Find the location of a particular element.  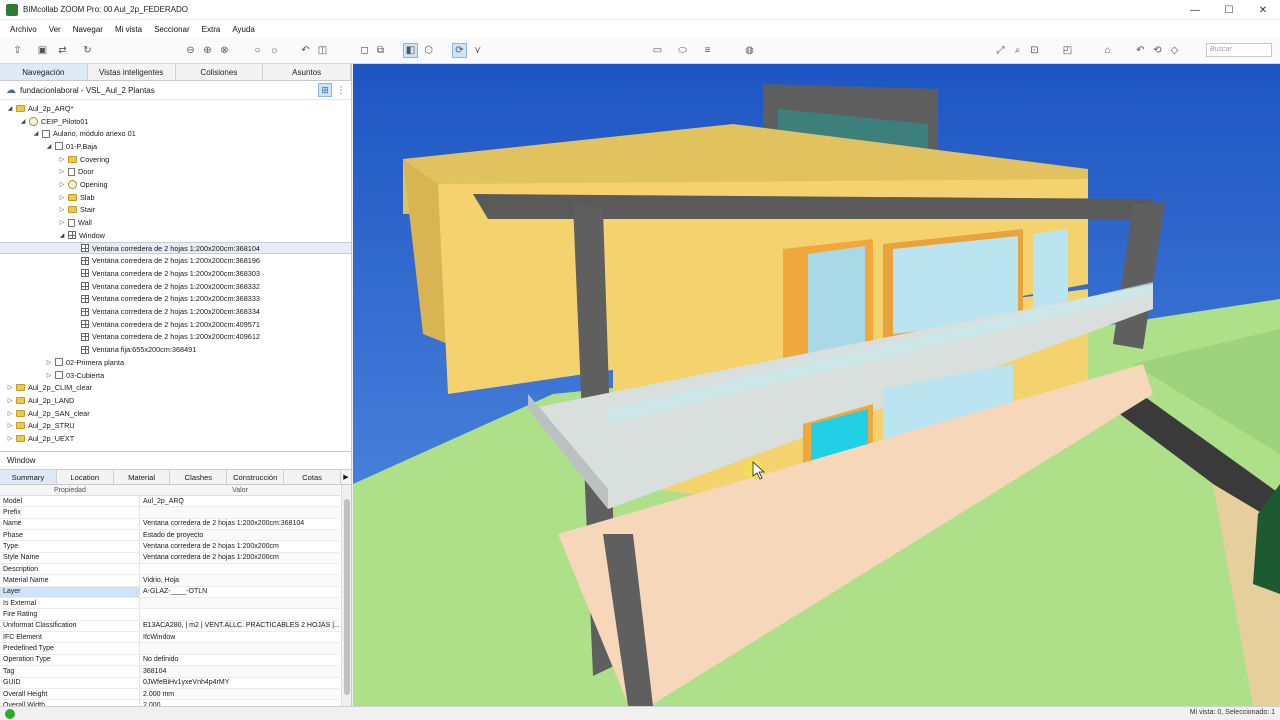

property-row: GUID 0JWfeBiHv1yxeVnh4p4rMY is located at coordinates (170, 683).